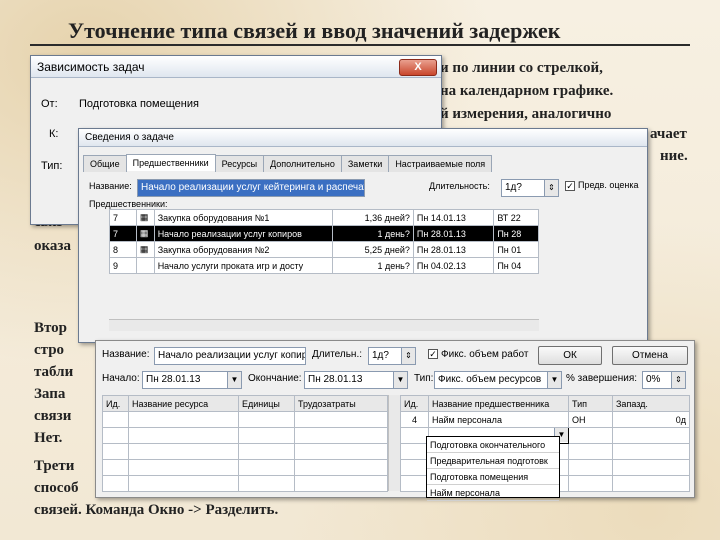  I want to click on body-line-10: табли, so click(54, 372).